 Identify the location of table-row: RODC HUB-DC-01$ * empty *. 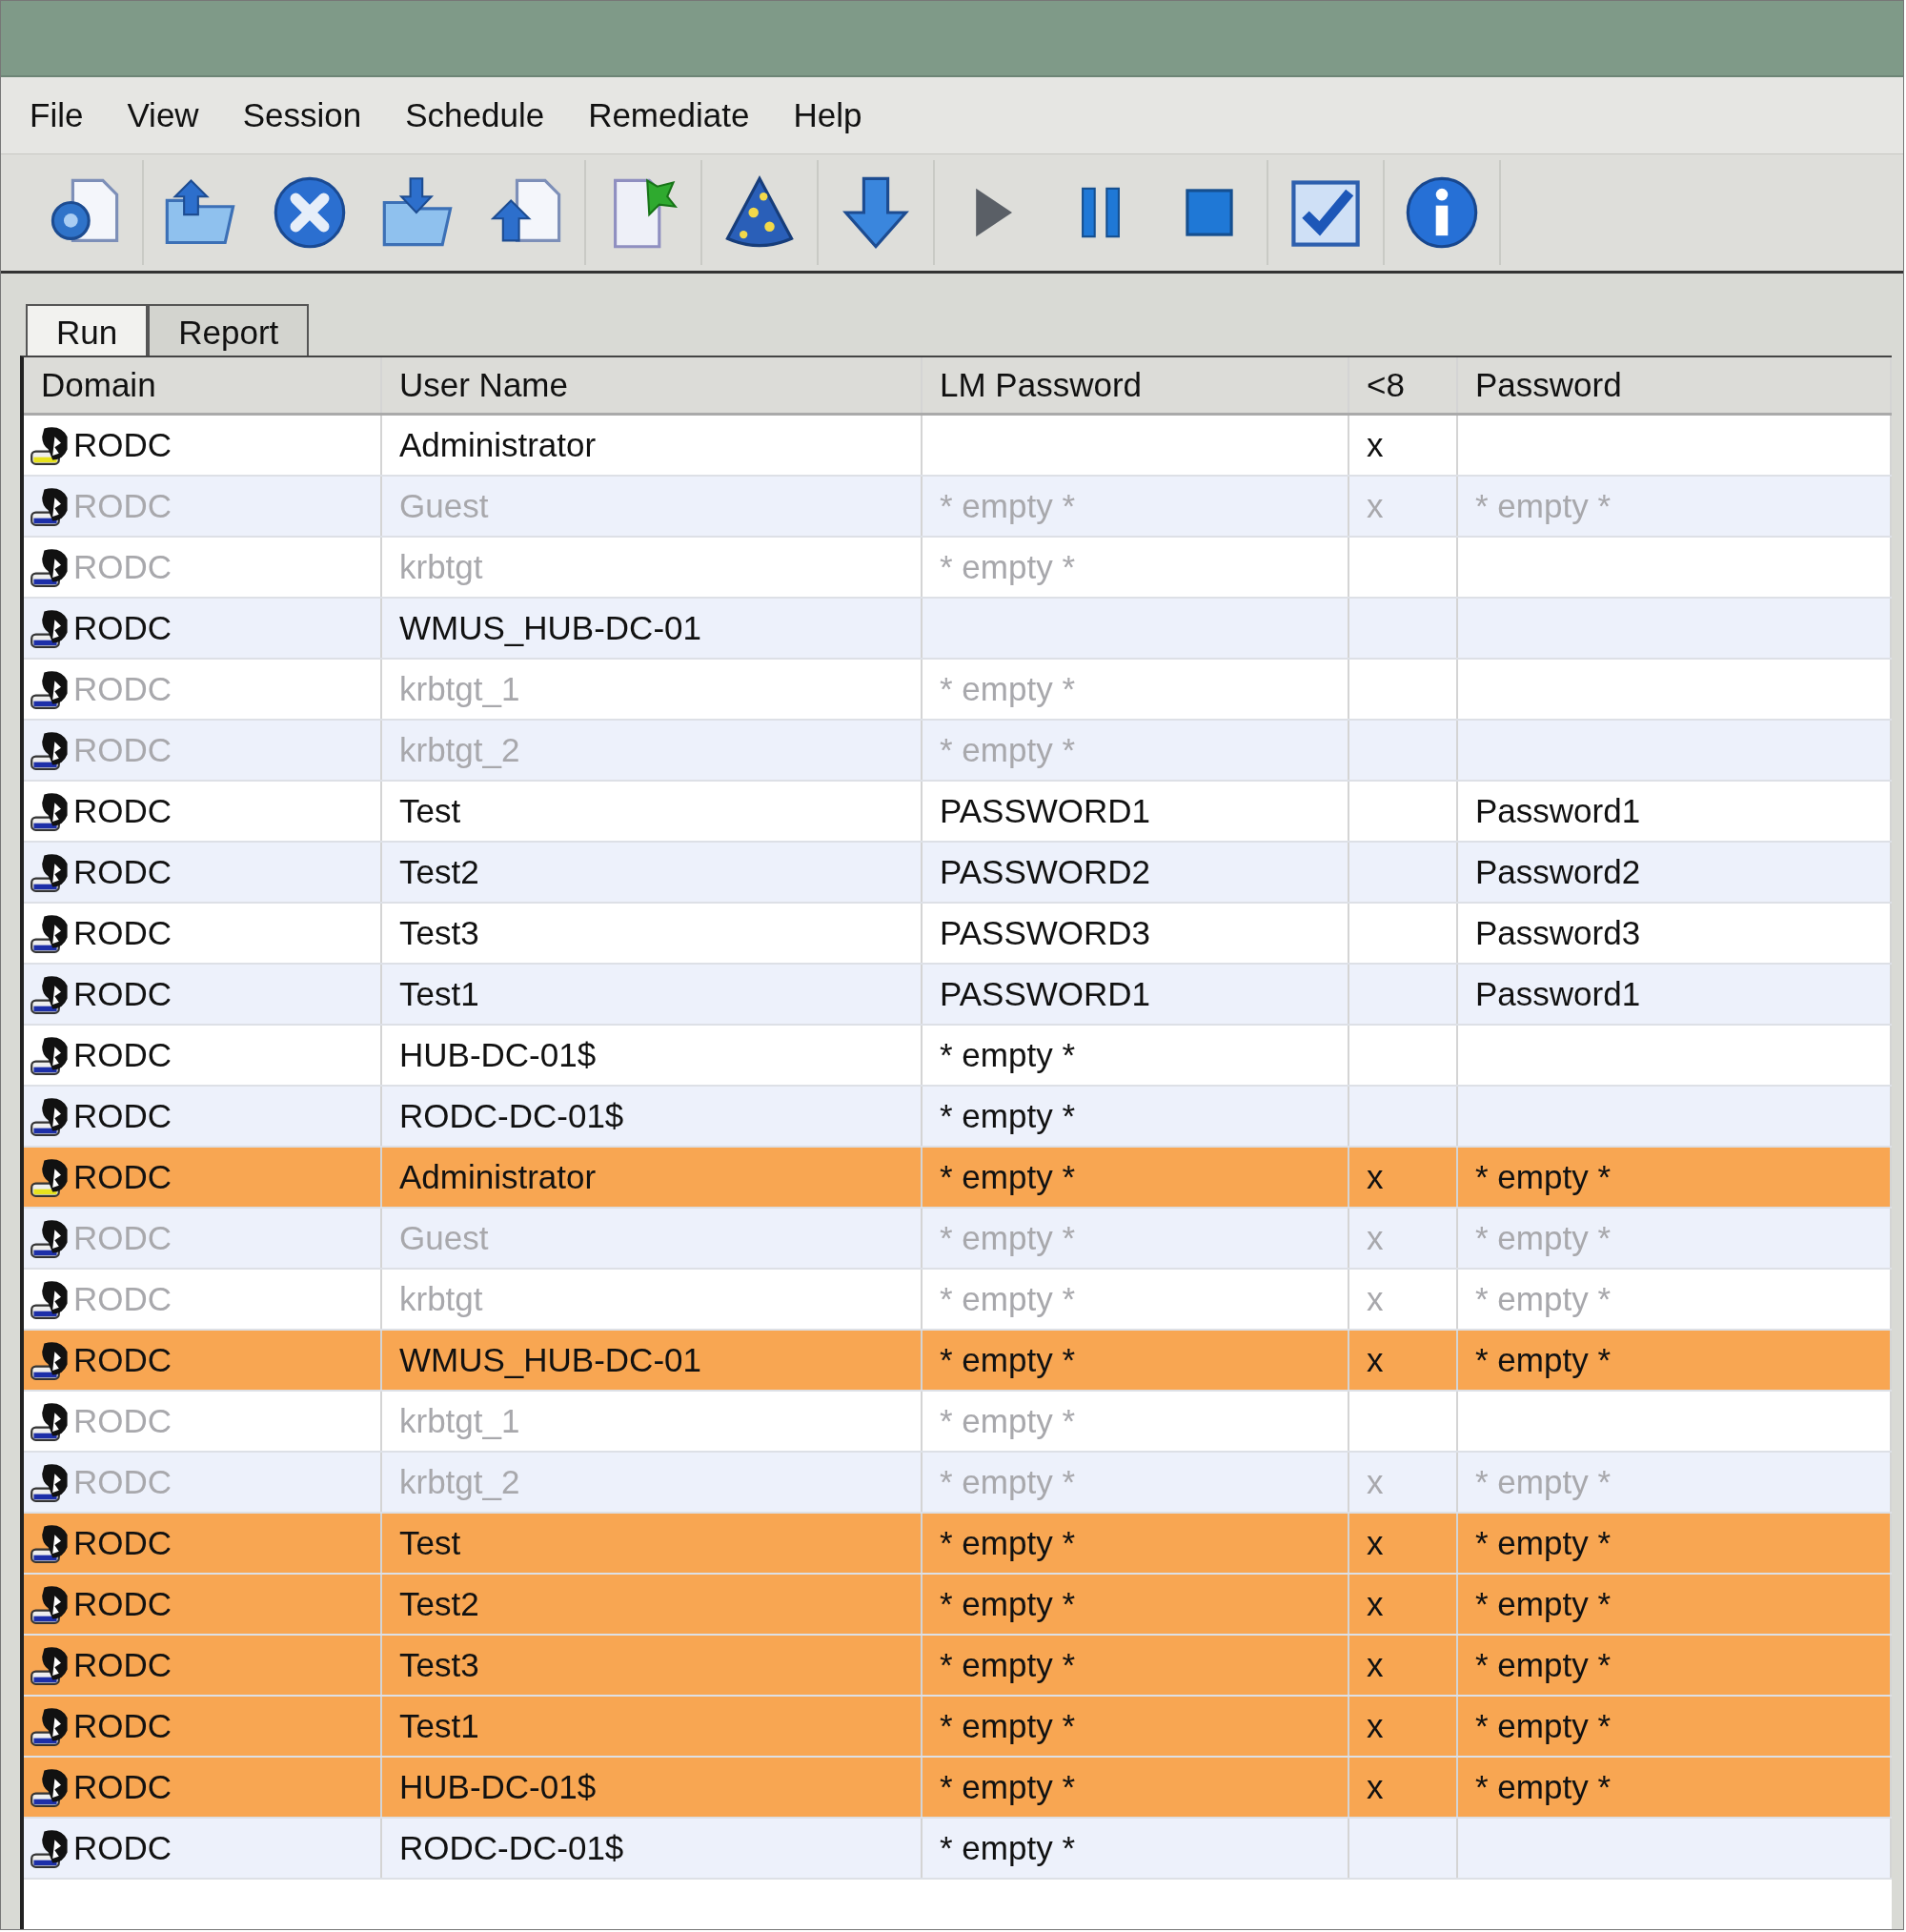
(958, 1056).